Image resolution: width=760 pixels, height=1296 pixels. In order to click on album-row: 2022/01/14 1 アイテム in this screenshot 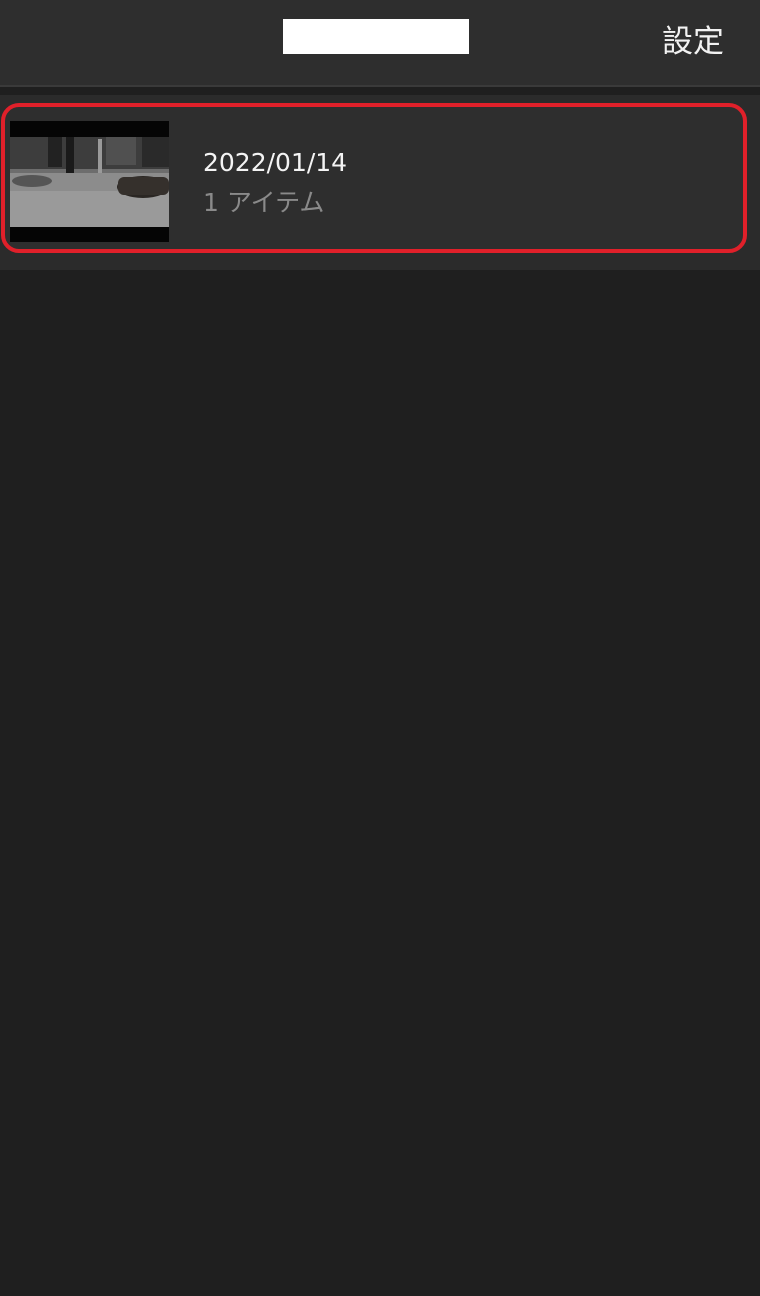, I will do `click(380, 182)`.